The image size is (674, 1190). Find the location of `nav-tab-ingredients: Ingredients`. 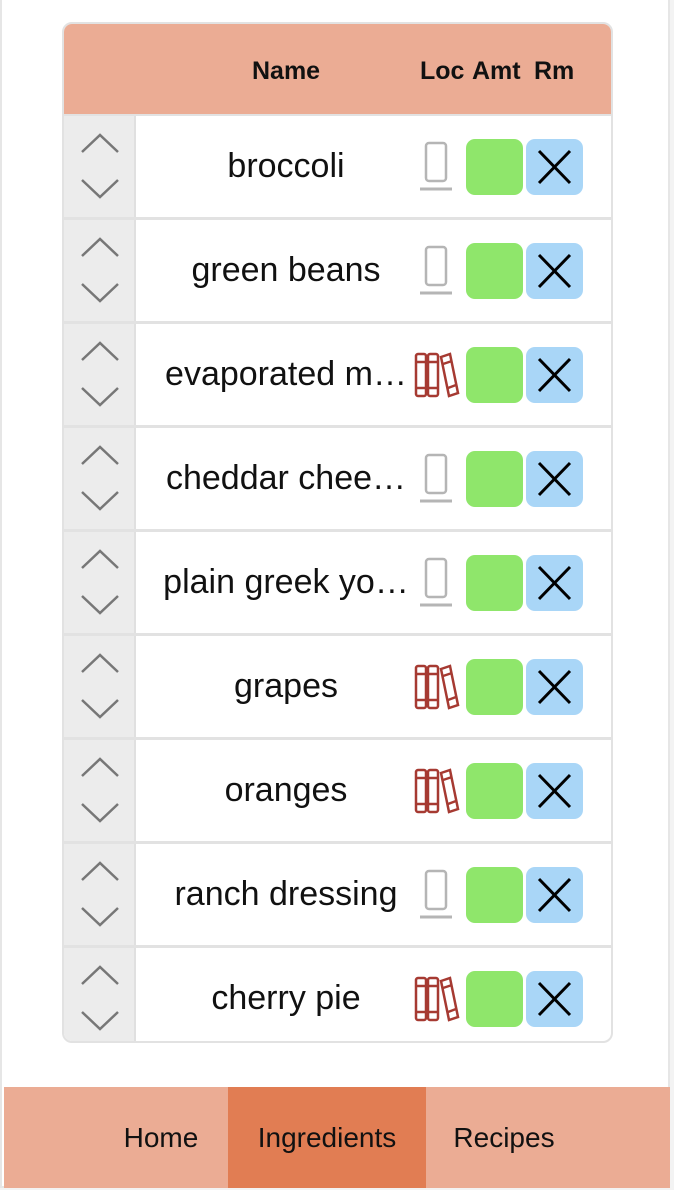

nav-tab-ingredients: Ingredients is located at coordinates (327, 1137).